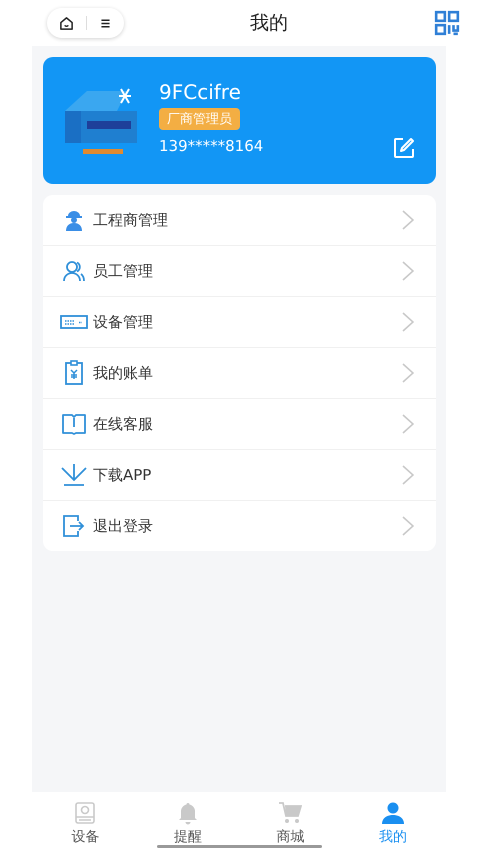 This screenshot has width=478, height=850. Describe the element at coordinates (74, 373) in the screenshot. I see `bill-icon` at that location.